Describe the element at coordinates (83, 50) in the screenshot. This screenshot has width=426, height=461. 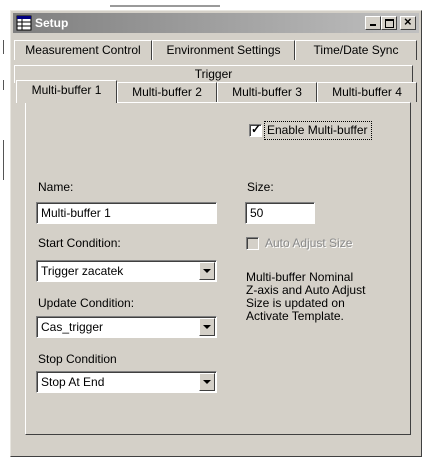
I see `tab-measurement-control: Measurement Control` at that location.